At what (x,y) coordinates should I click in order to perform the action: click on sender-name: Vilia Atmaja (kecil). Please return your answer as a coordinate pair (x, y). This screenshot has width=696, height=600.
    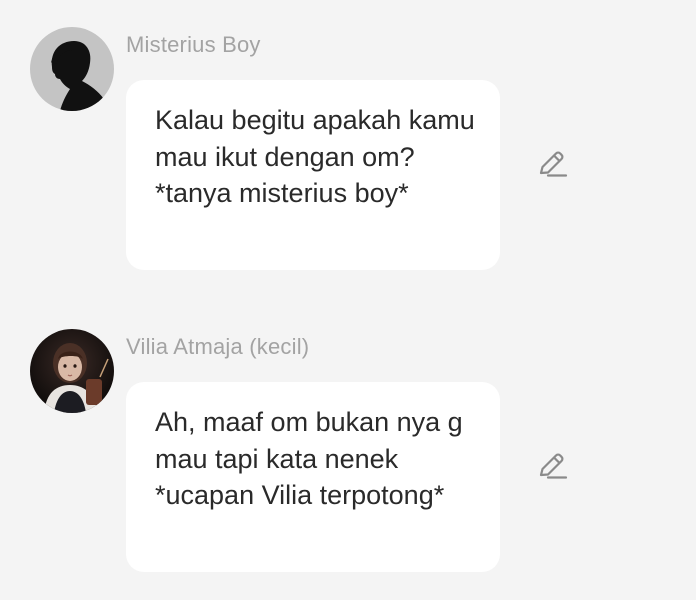
    Looking at the image, I should click on (218, 346).